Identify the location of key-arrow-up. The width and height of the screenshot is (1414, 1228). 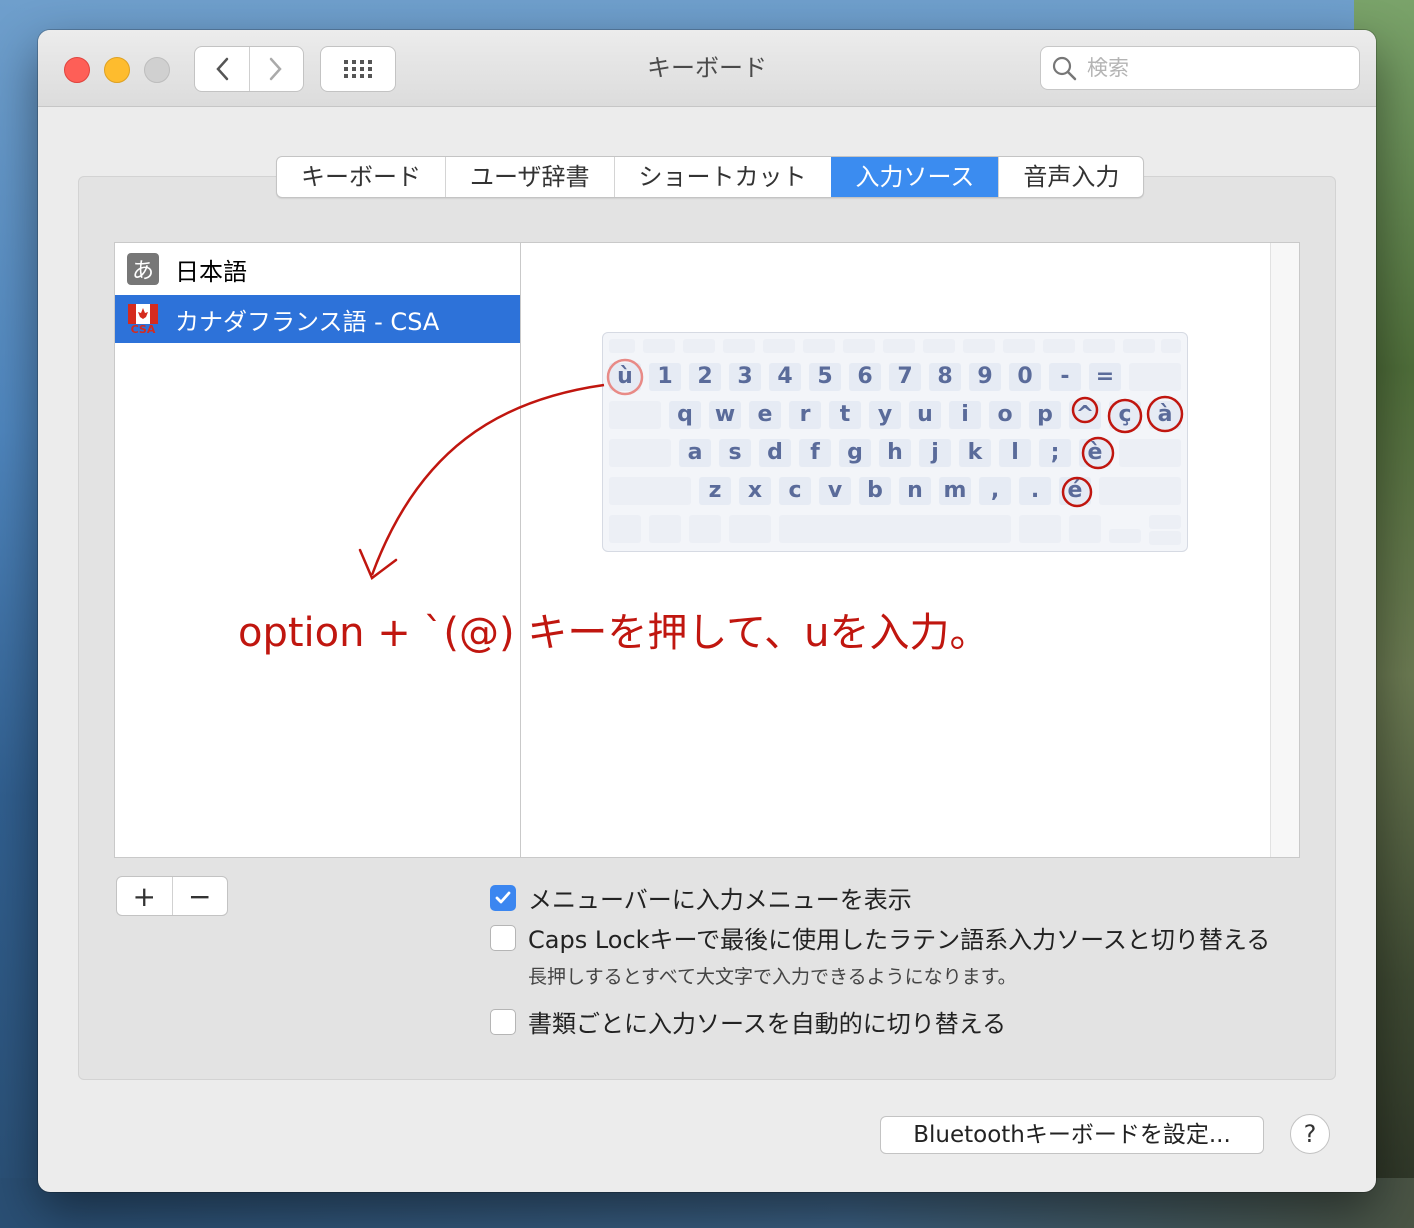
(1165, 522).